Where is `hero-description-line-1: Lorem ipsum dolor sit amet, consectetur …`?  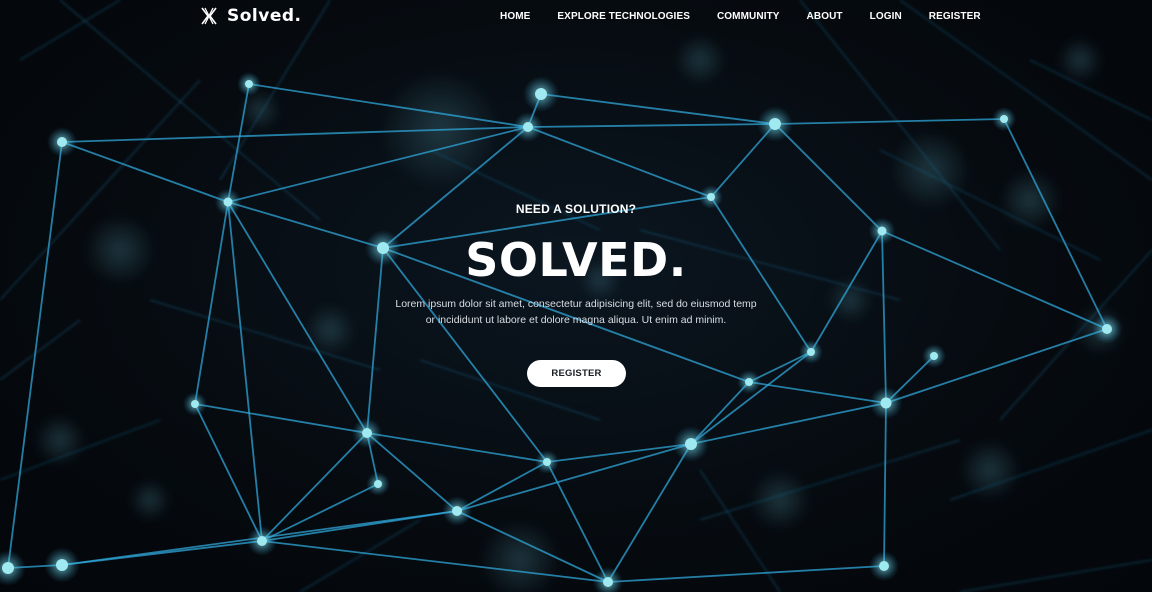 hero-description-line-1: Lorem ipsum dolor sit amet, consectetur … is located at coordinates (576, 304).